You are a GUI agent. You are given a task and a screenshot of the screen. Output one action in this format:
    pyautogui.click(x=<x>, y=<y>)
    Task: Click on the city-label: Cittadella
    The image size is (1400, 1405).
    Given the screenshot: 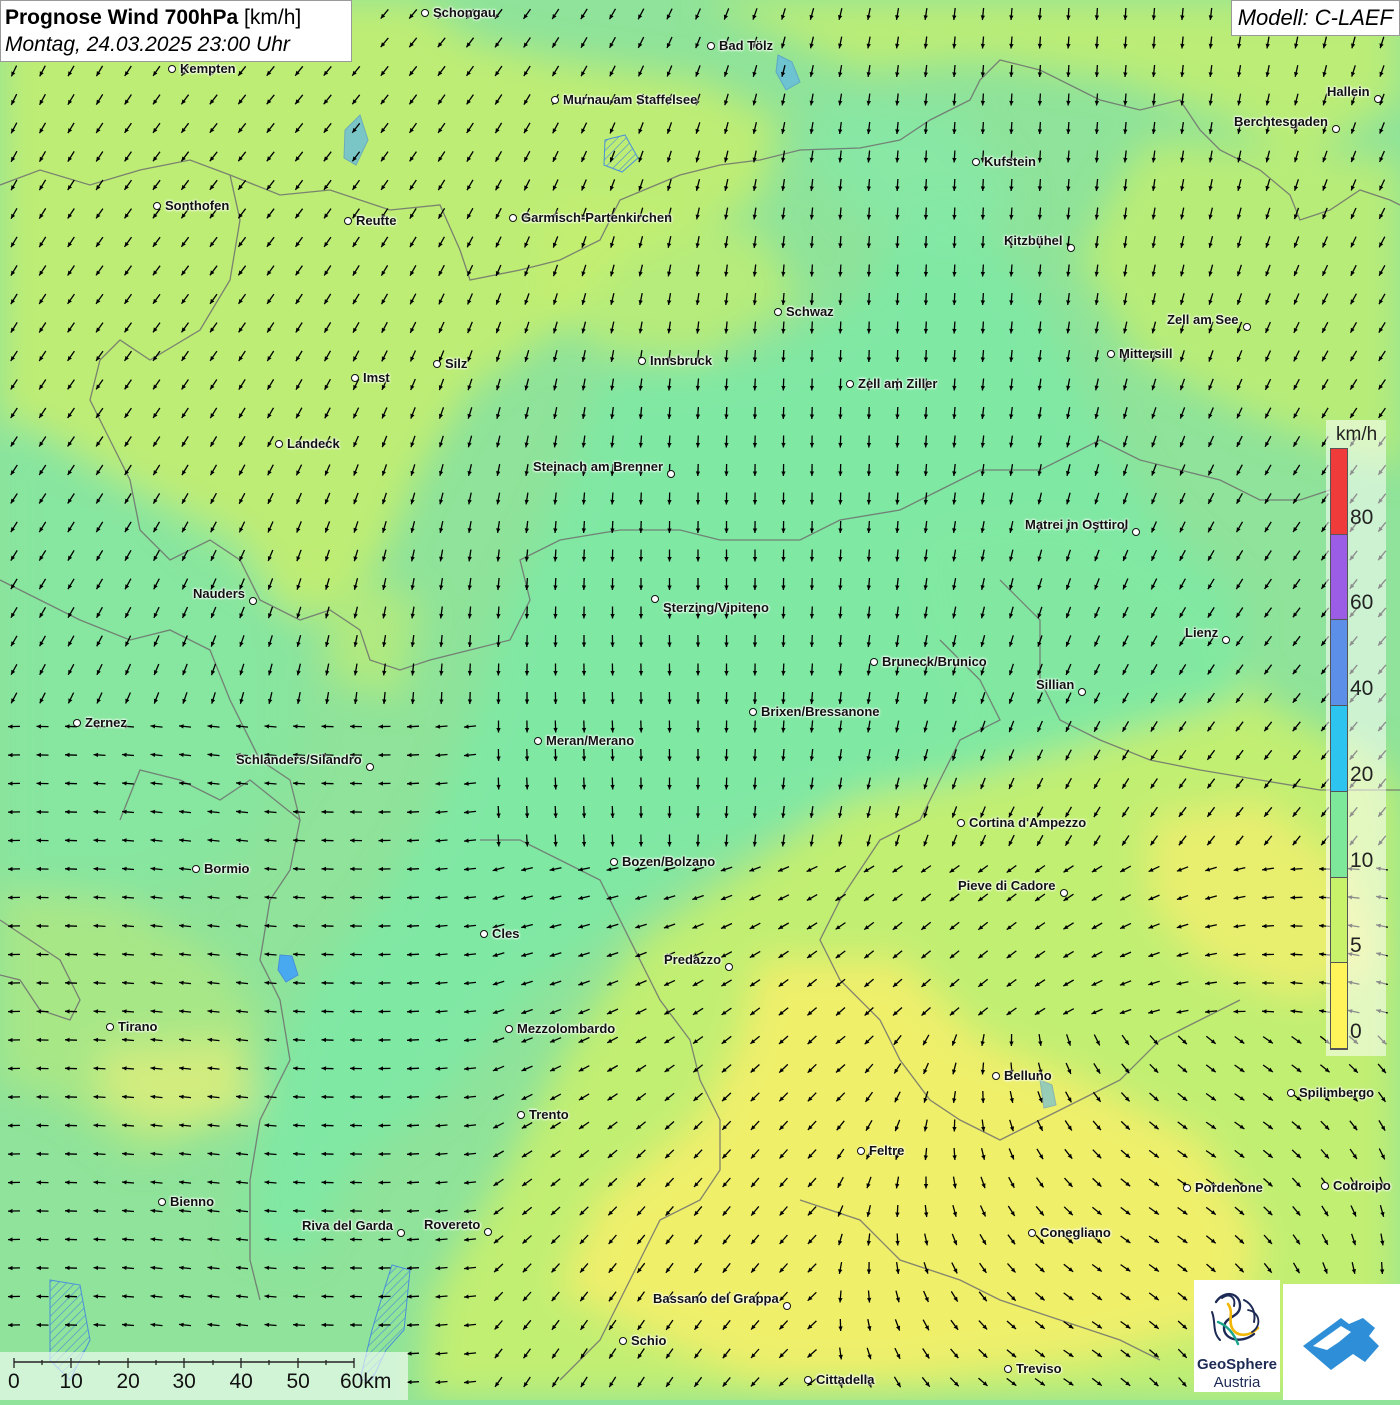 What is the action you would take?
    pyautogui.click(x=845, y=1379)
    